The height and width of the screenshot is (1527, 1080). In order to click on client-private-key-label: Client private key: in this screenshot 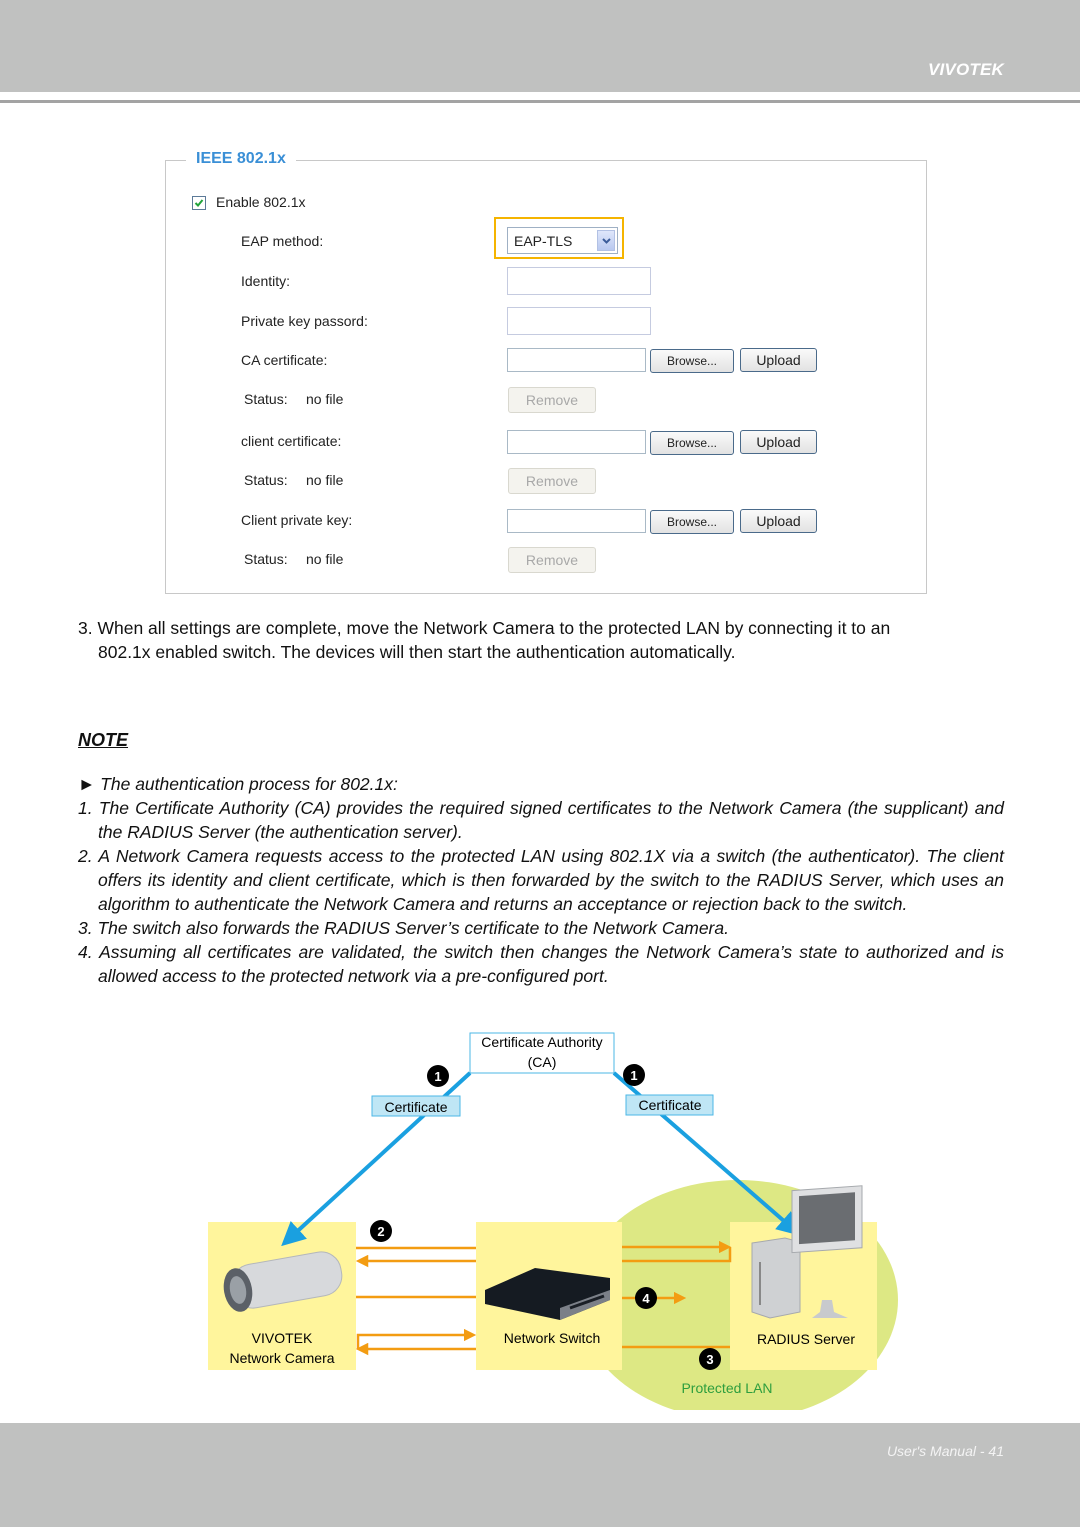, I will do `click(297, 520)`.